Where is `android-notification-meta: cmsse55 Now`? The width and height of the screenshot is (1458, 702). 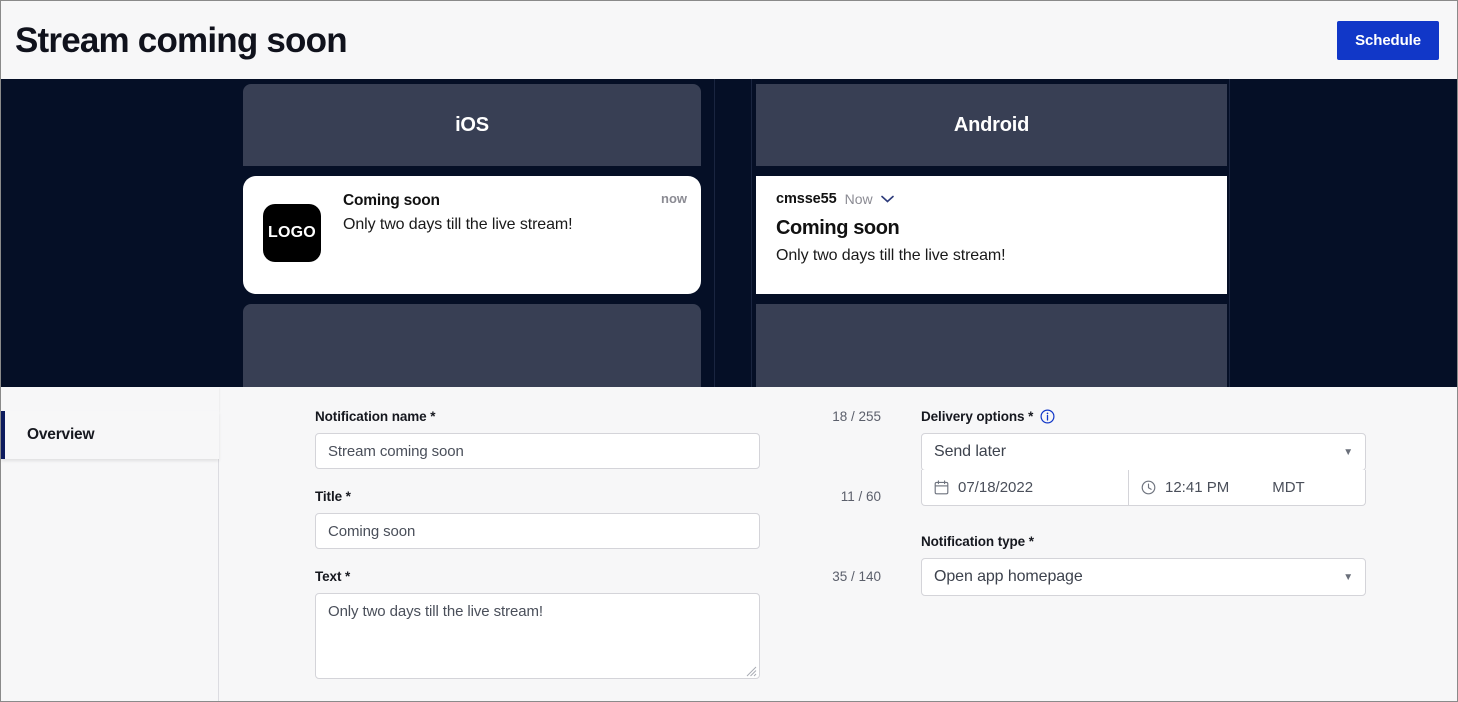 android-notification-meta: cmsse55 Now is located at coordinates (992, 199).